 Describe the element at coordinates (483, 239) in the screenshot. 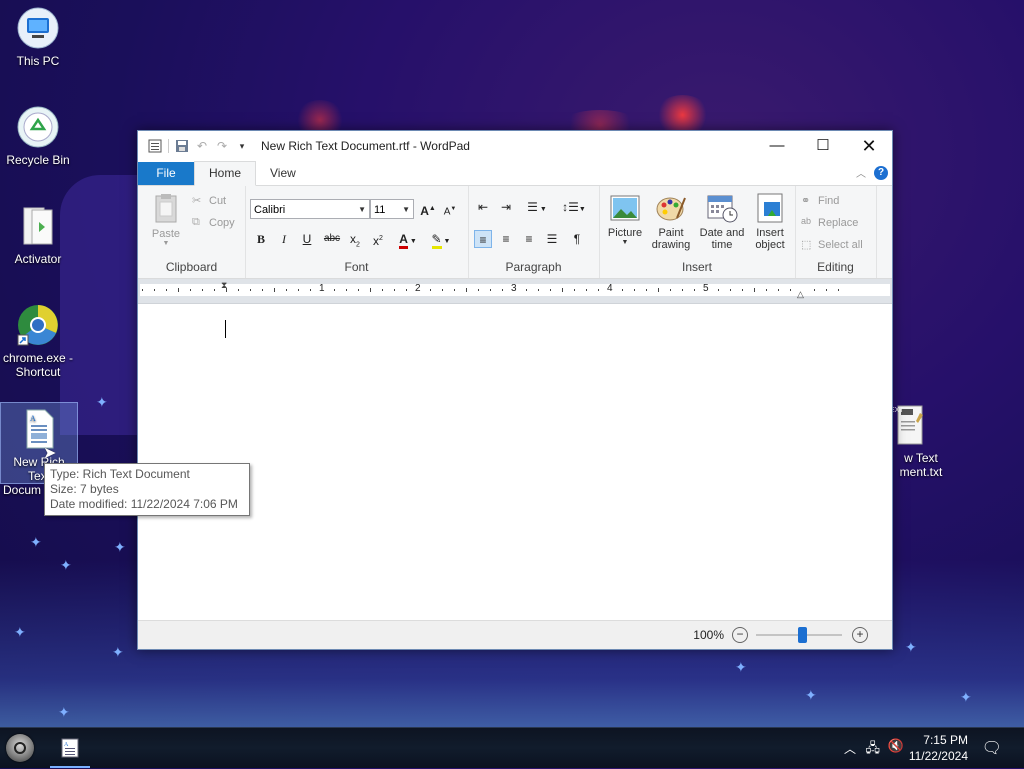

I see `align-left-button: ≡` at that location.